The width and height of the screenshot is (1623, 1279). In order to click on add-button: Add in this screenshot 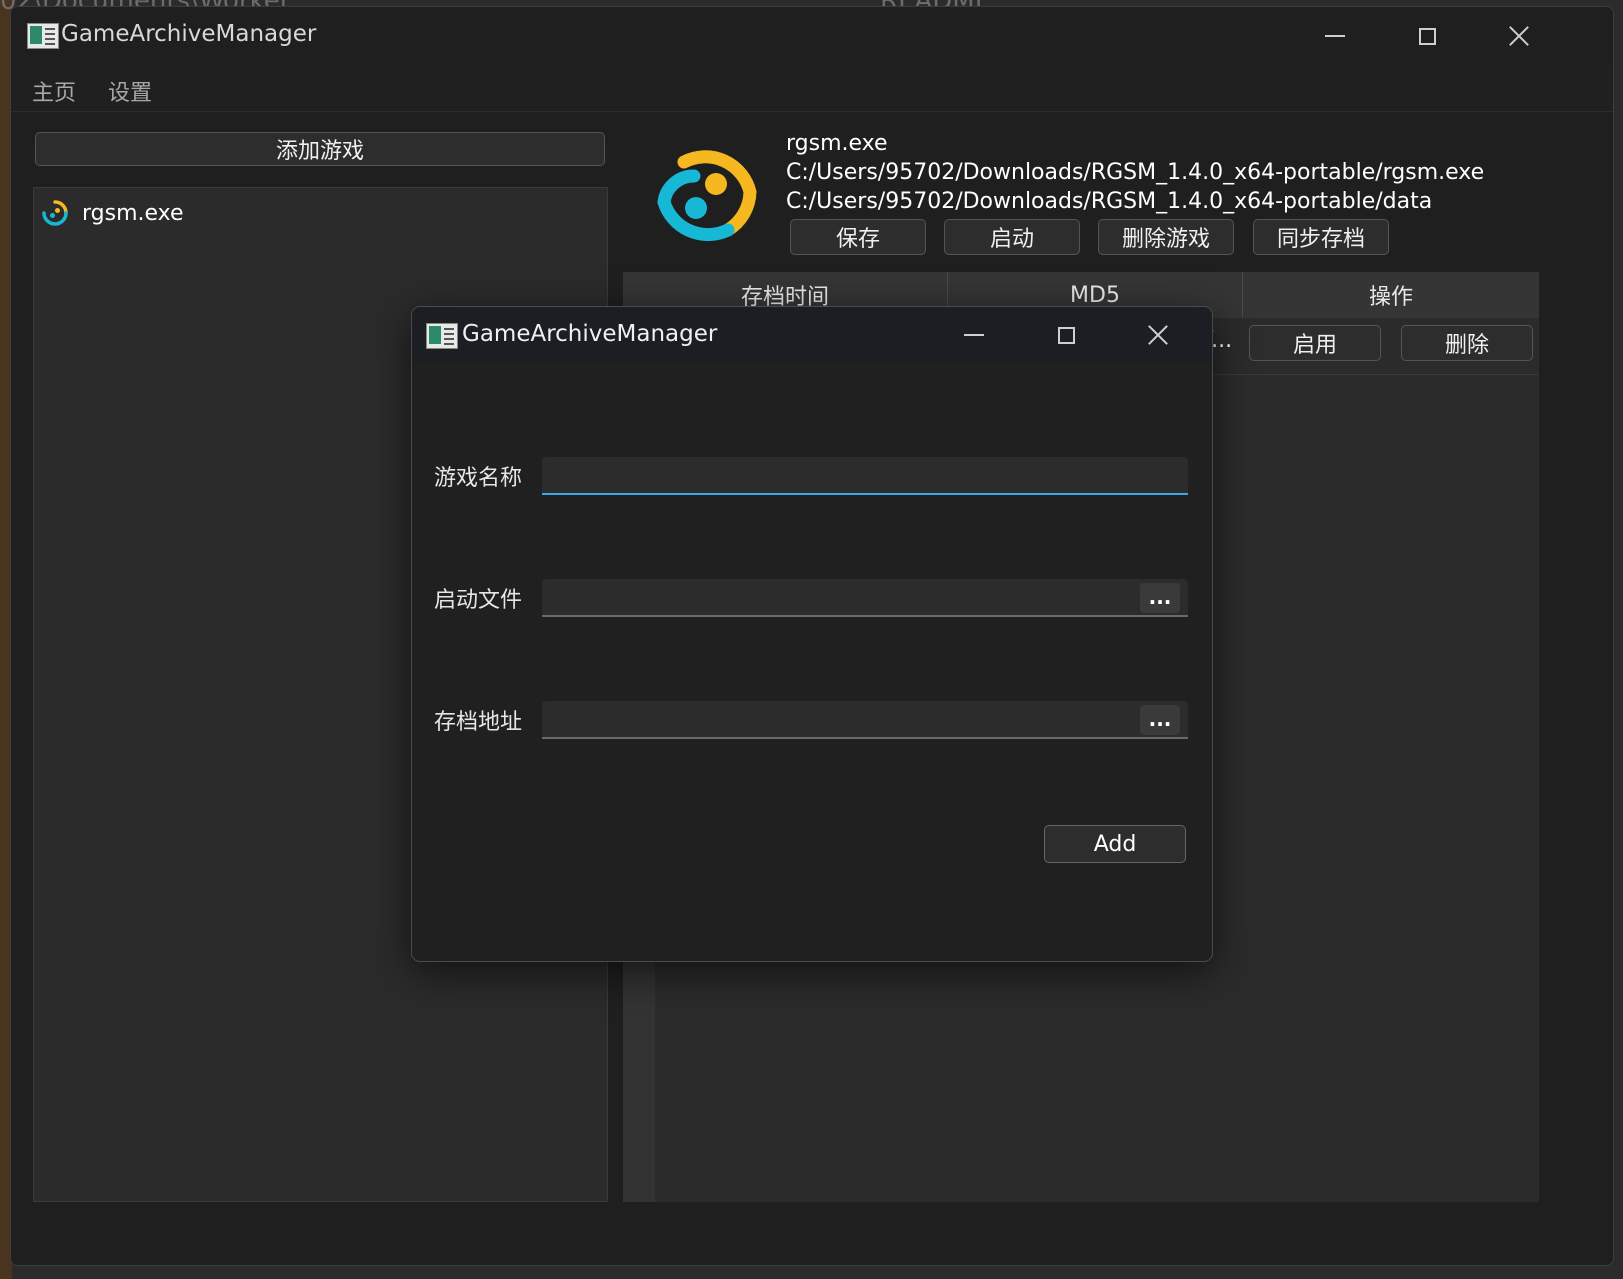, I will do `click(1115, 844)`.